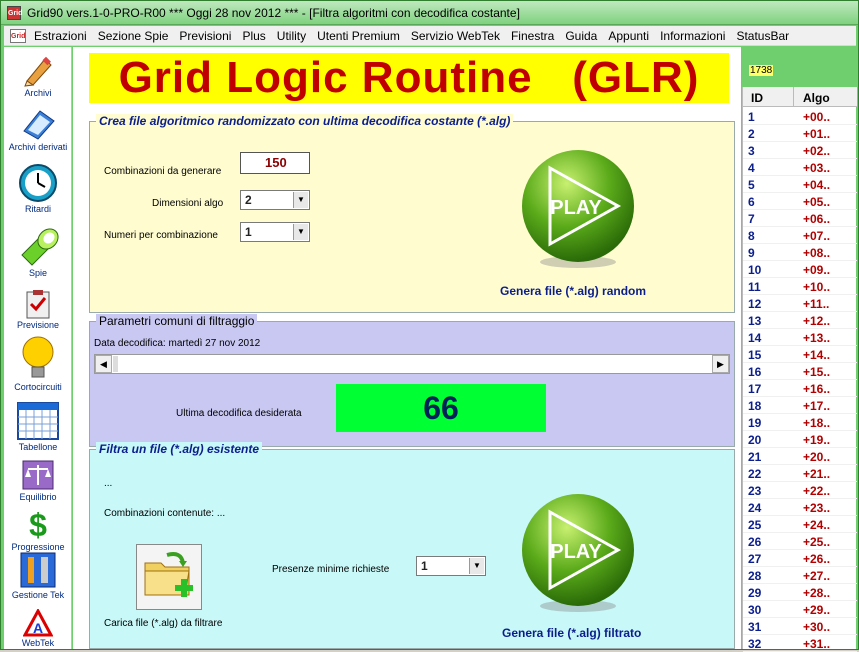 This screenshot has height=652, width=859. I want to click on tool-gestione-tek: Gestione Tek, so click(38, 575).